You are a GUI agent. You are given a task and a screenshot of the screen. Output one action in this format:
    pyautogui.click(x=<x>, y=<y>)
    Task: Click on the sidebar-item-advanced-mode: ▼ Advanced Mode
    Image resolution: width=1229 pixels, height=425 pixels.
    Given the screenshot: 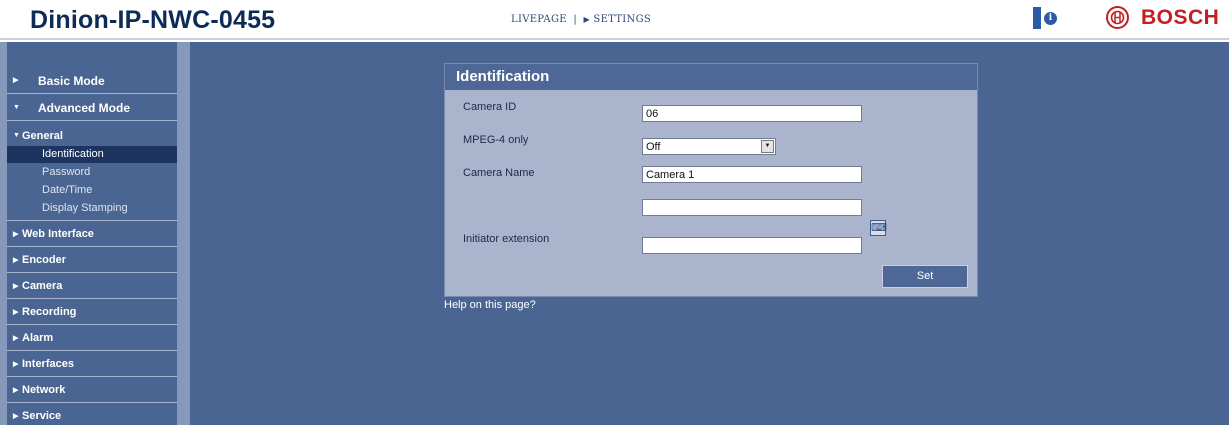 What is the action you would take?
    pyautogui.click(x=92, y=108)
    